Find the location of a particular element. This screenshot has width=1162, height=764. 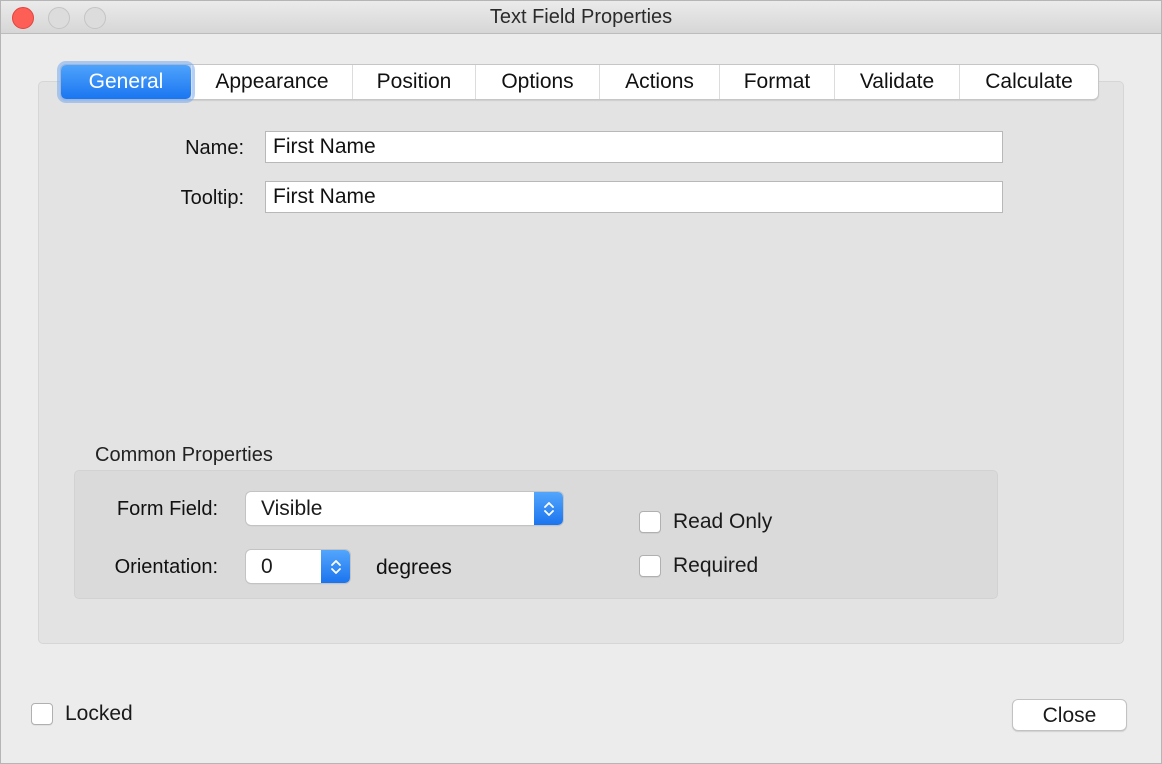

tab-validate: Validate is located at coordinates (896, 82).